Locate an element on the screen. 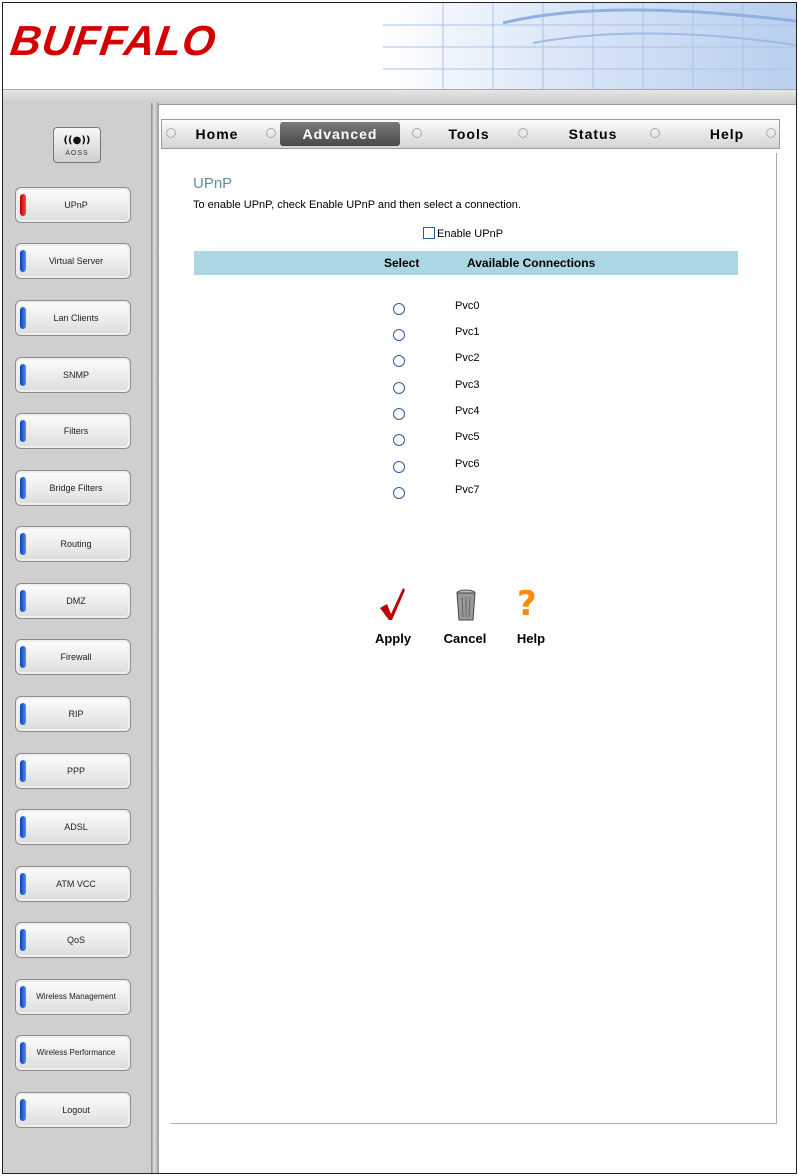  sidebar-item-wireless-performance: Wireless Performance is located at coordinates (73, 1053).